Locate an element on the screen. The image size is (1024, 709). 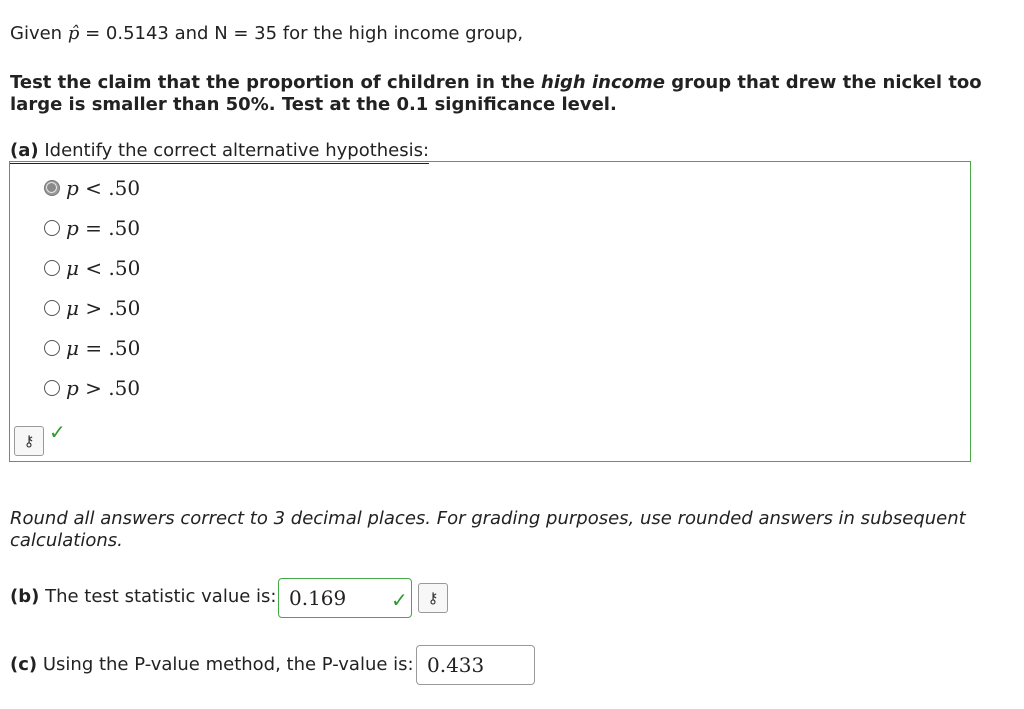
claim-emphasis: high income is located at coordinates (603, 82).